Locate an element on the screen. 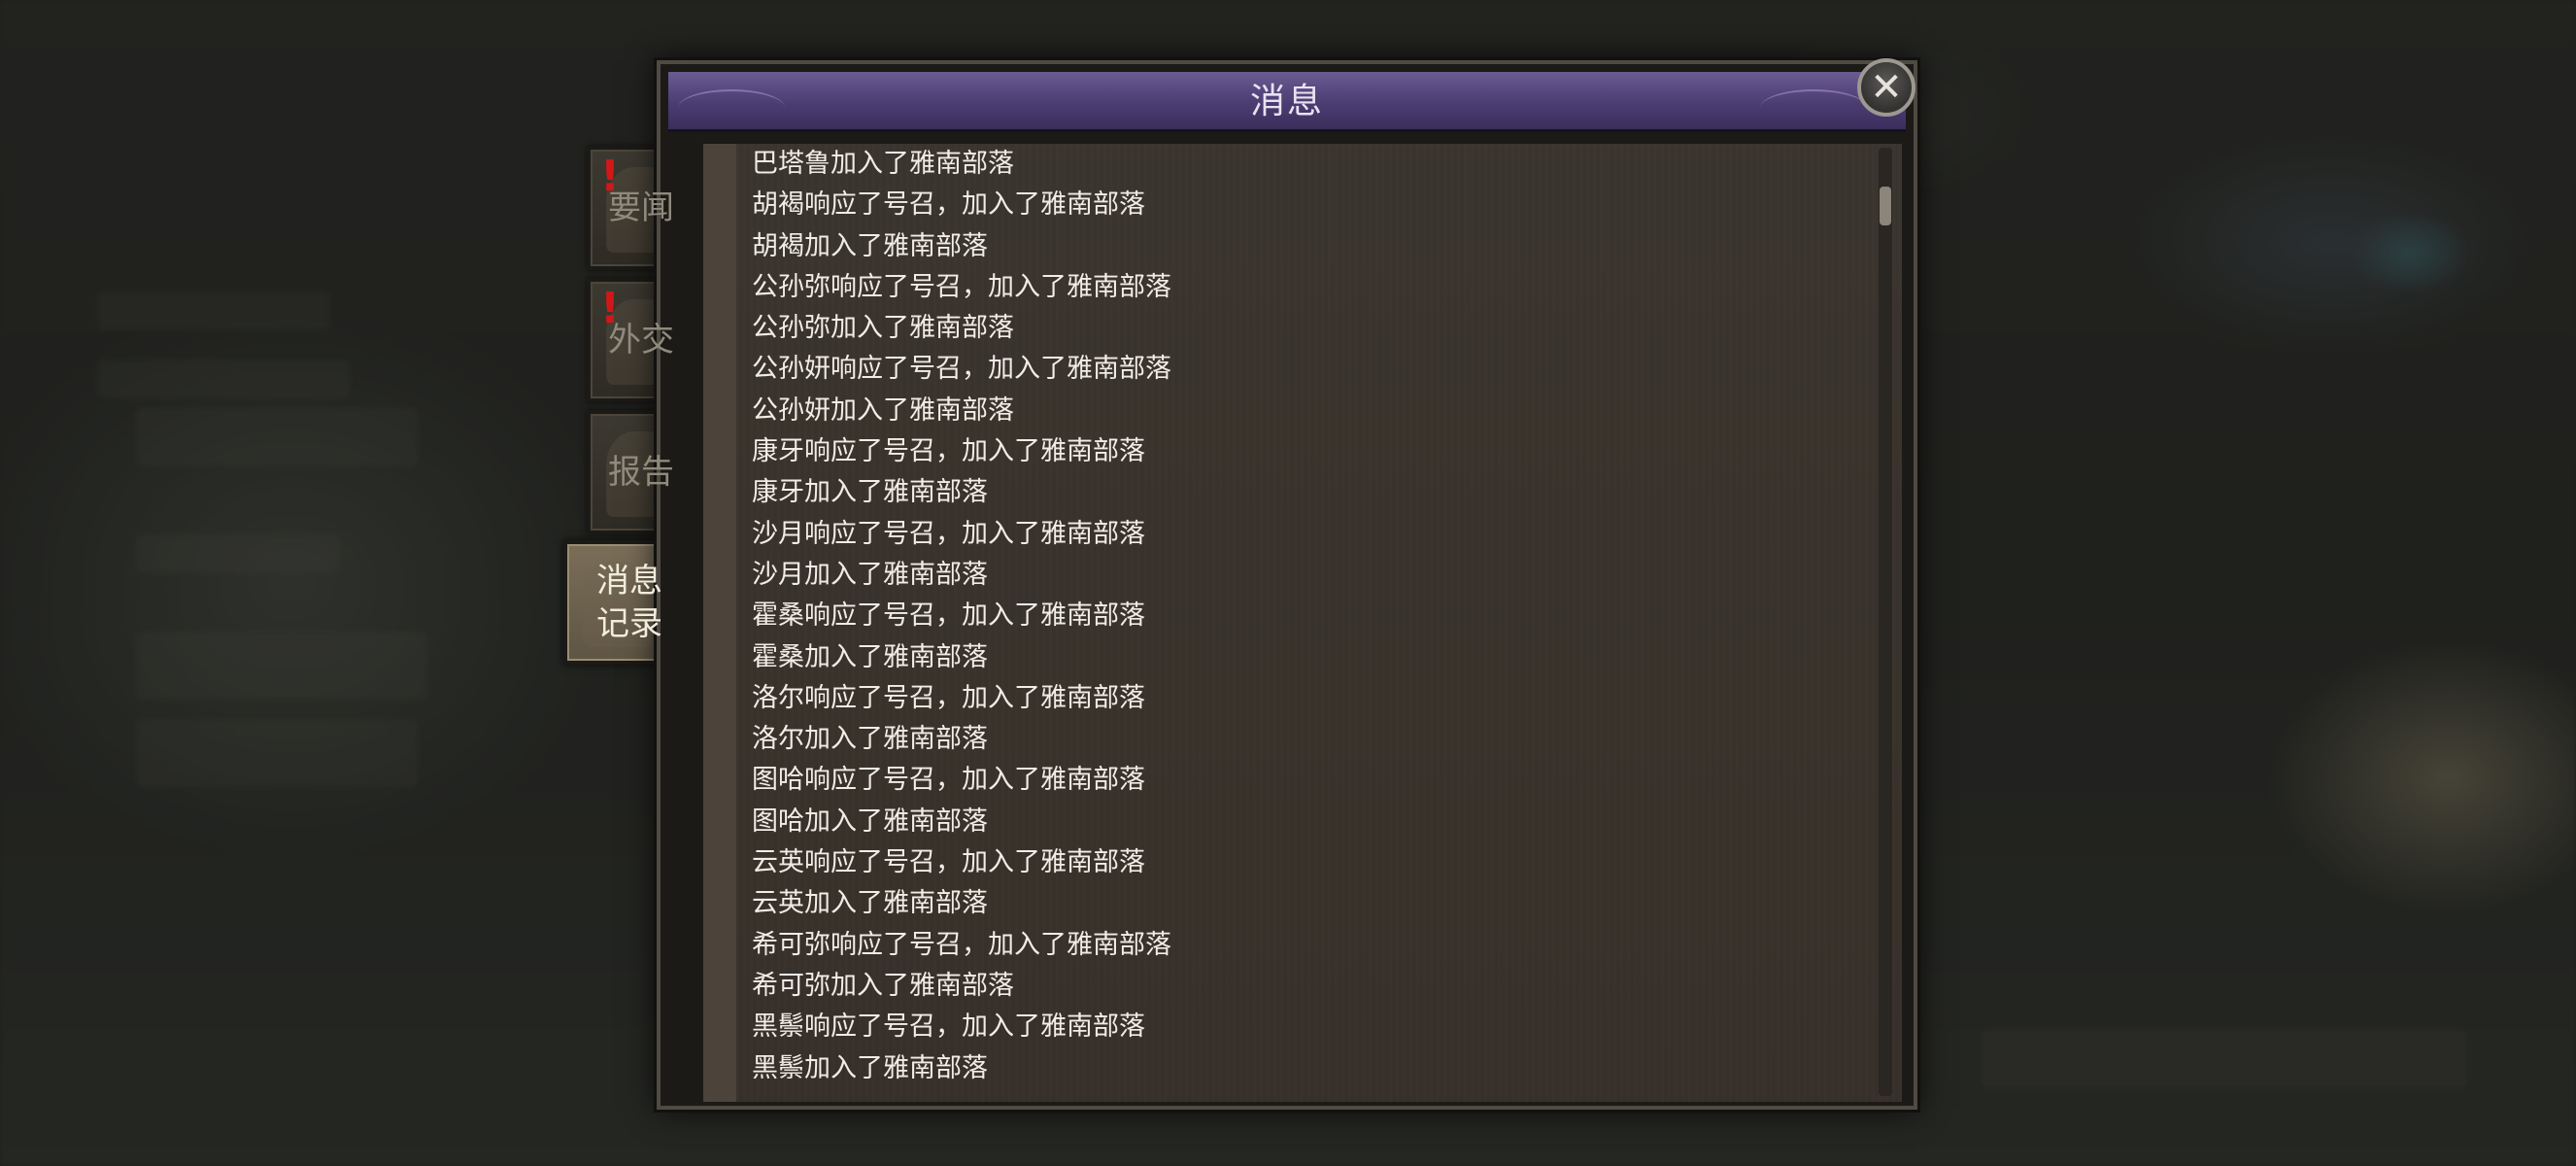 The image size is (2576, 1166). message-item: 霍桑响应了号召，加入了雅南部落 is located at coordinates (948, 616).